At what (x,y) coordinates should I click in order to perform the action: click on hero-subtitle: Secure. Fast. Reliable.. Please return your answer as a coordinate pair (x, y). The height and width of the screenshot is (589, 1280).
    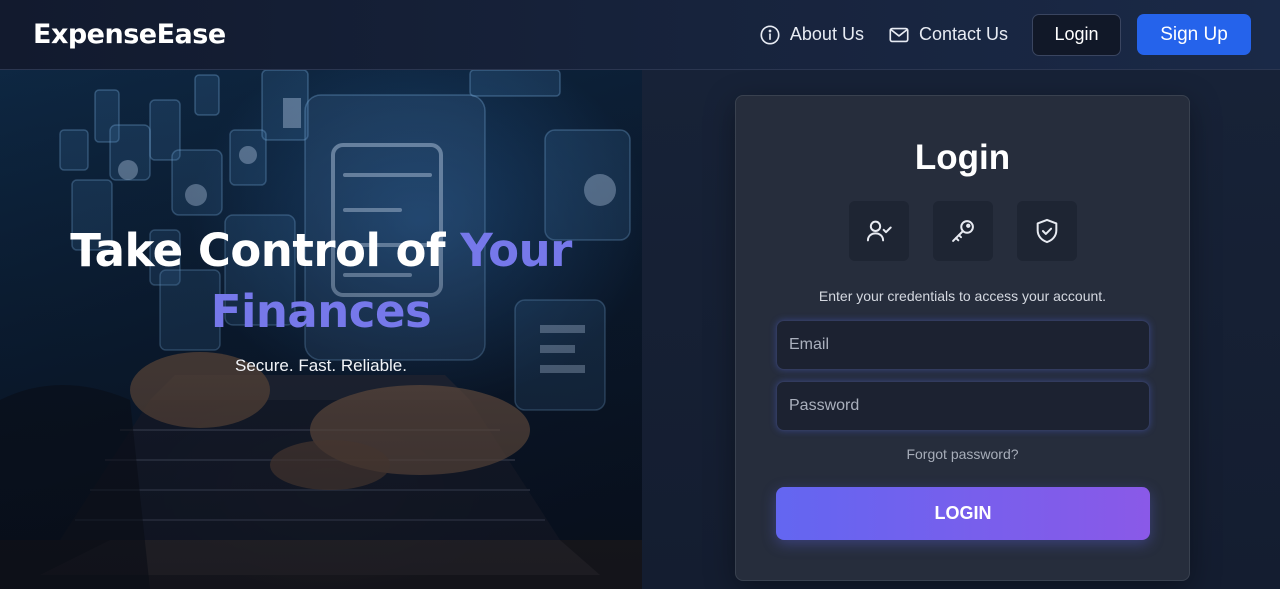
    Looking at the image, I should click on (321, 365).